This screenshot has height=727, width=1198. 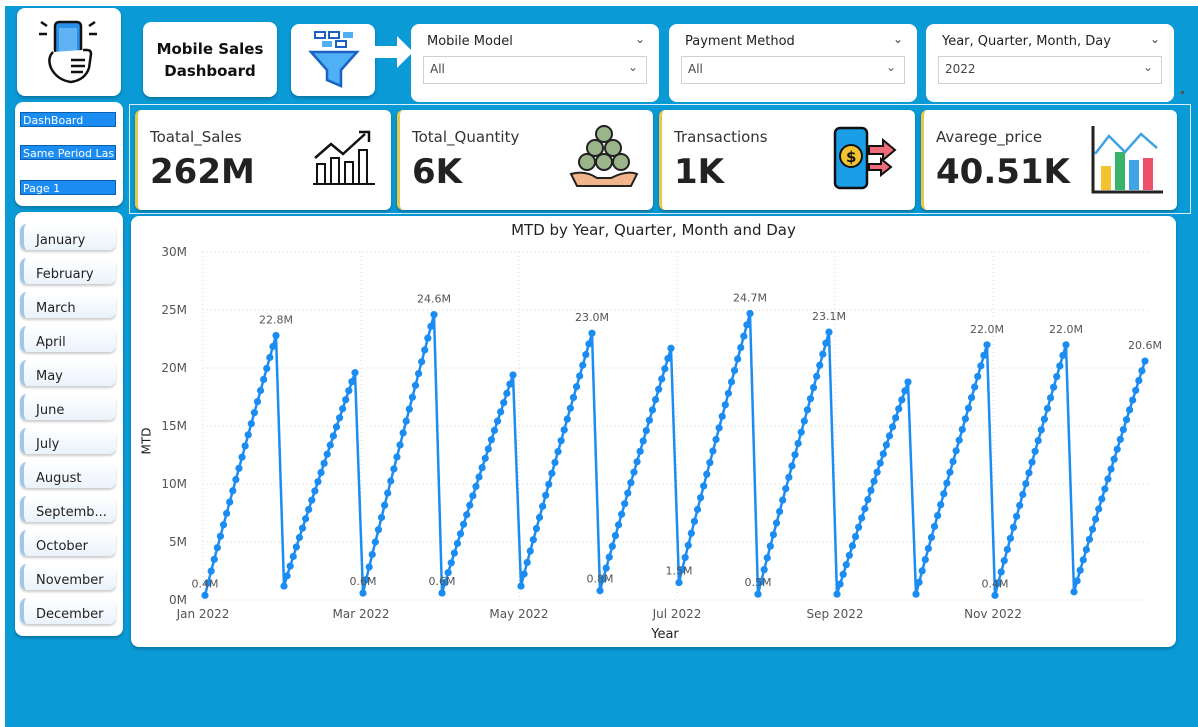 I want to click on x-tick-label: May 2022, so click(x=518, y=614).